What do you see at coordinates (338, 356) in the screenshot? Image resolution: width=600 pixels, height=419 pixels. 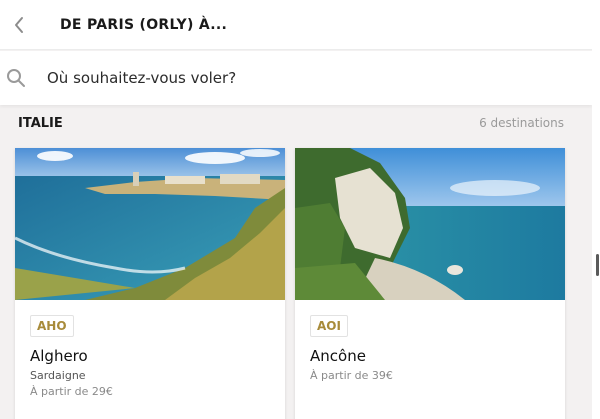 I see `destination-city: Ancône` at bounding box center [338, 356].